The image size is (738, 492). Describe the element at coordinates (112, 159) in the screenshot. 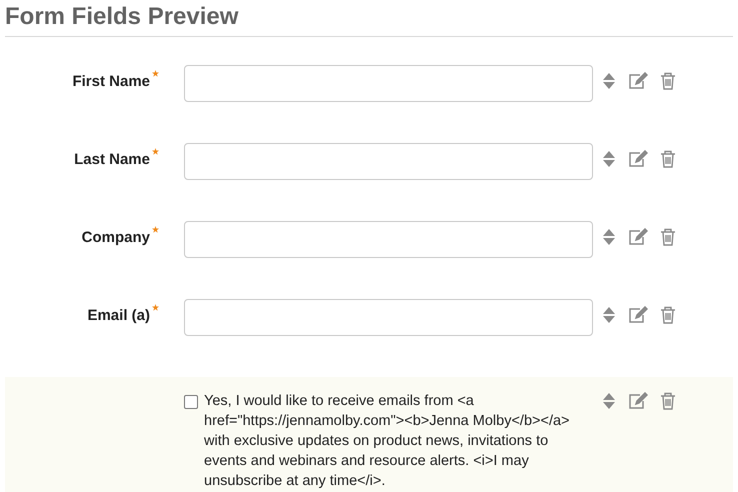

I see `field-label: Last Name` at that location.